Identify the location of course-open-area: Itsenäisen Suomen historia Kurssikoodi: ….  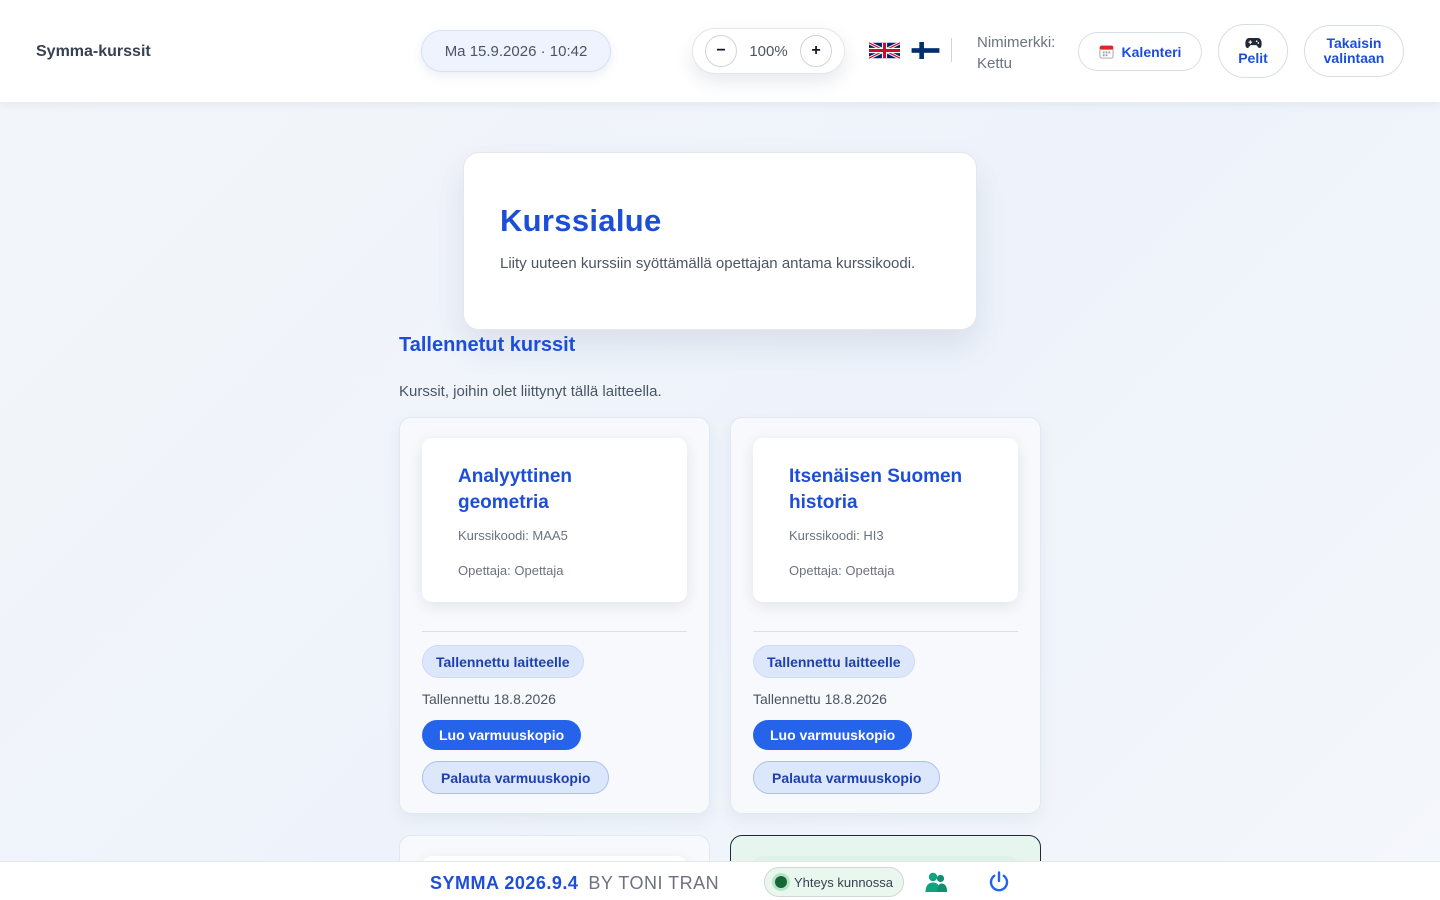
(885, 520).